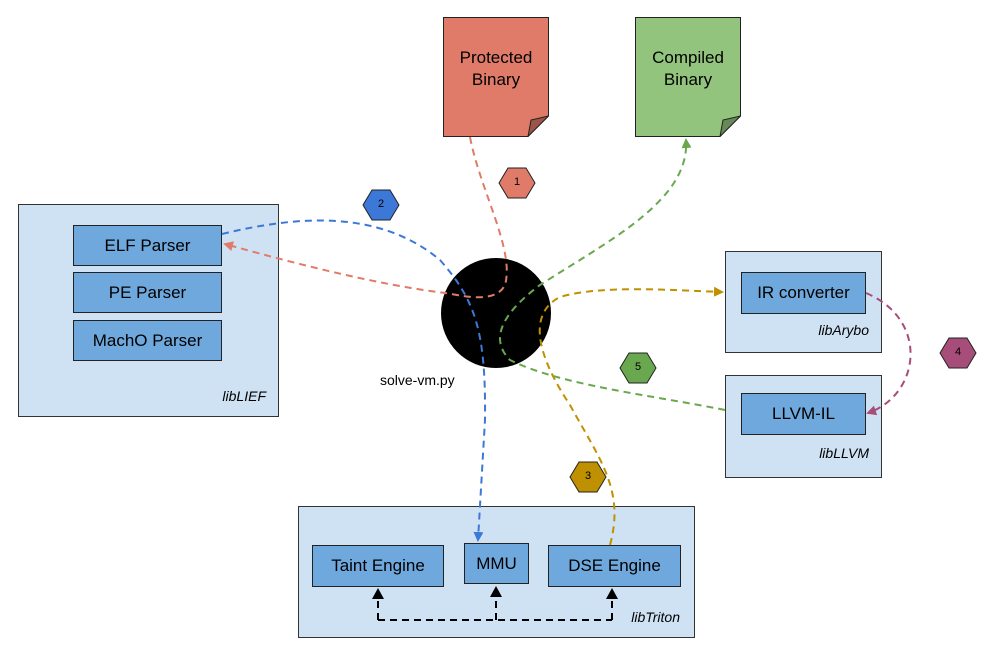 This screenshot has height=659, width=990. Describe the element at coordinates (958, 352) in the screenshot. I see `step-4-number: 4` at that location.